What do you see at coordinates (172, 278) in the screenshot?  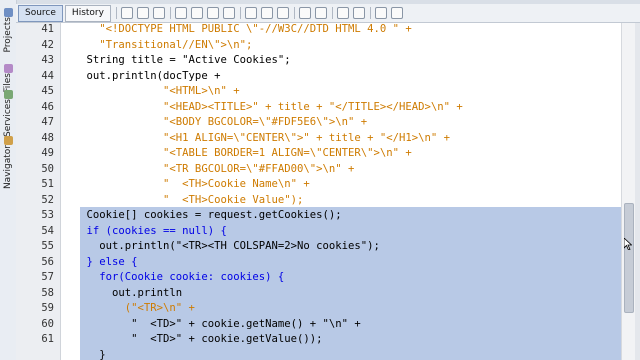 I see `code-line: for(Cookie cookie: cookies) {` at bounding box center [172, 278].